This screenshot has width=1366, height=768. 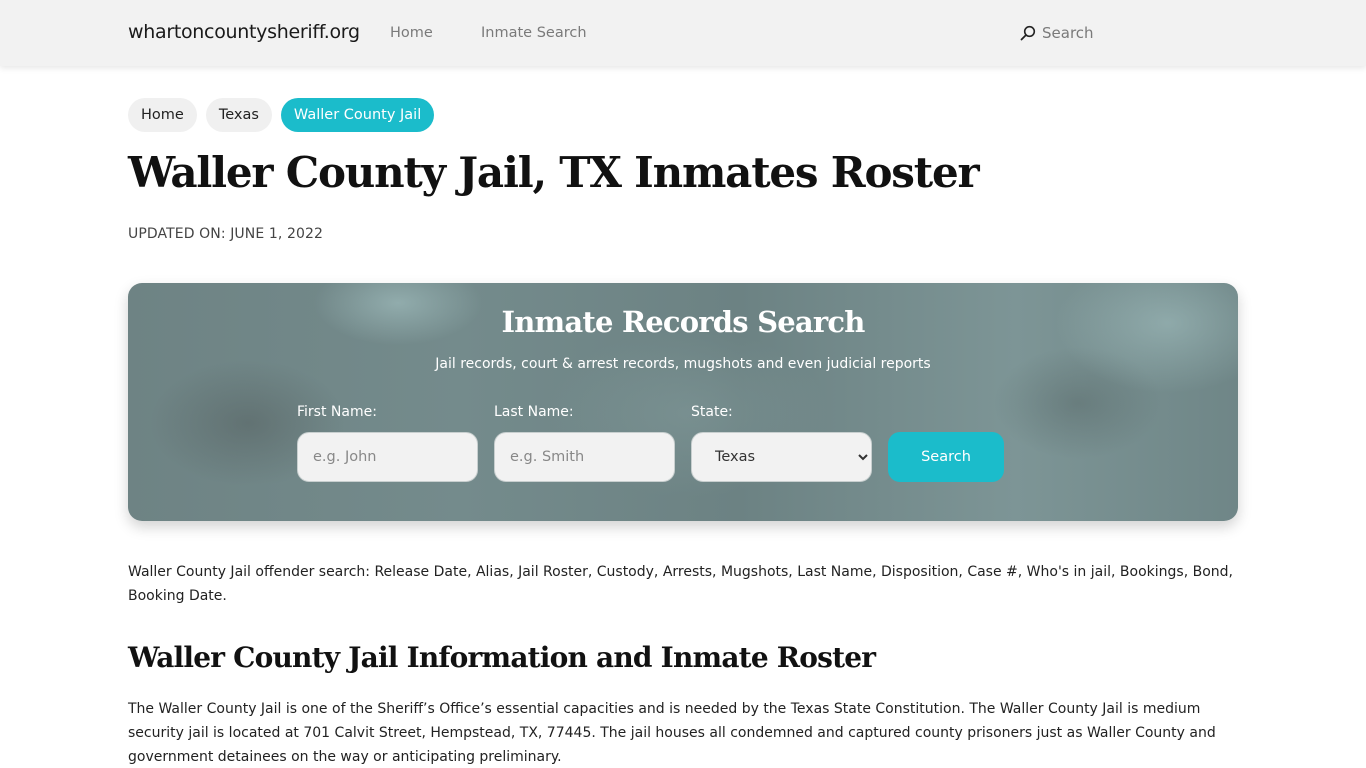 I want to click on first-name-input, so click(x=387, y=457).